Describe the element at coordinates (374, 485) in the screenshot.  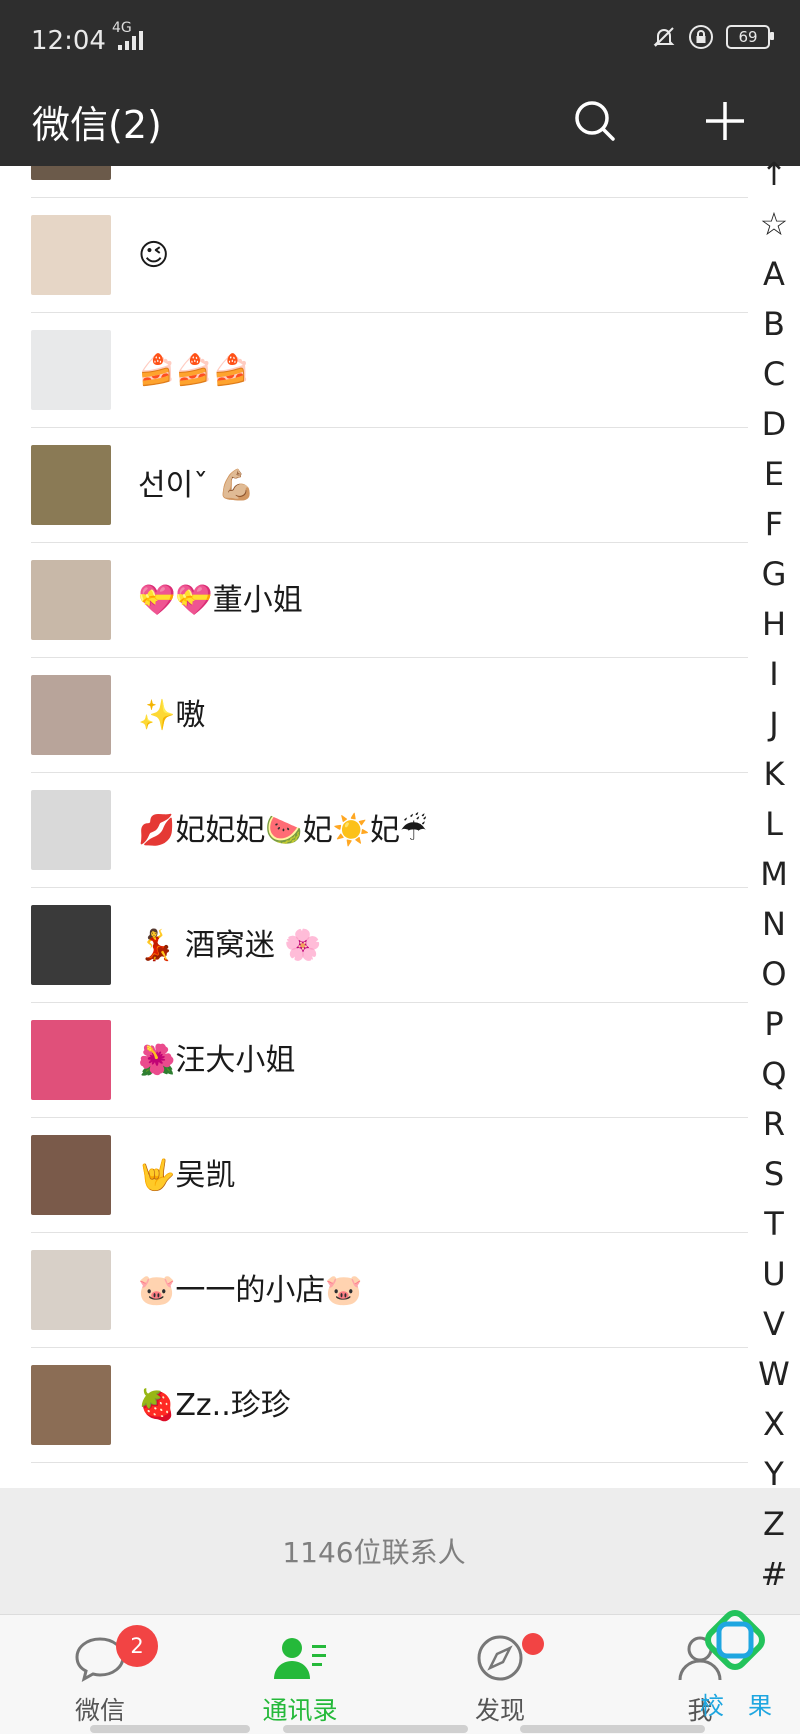
I see `contact-row: 선이ˇ 💪🏼` at that location.